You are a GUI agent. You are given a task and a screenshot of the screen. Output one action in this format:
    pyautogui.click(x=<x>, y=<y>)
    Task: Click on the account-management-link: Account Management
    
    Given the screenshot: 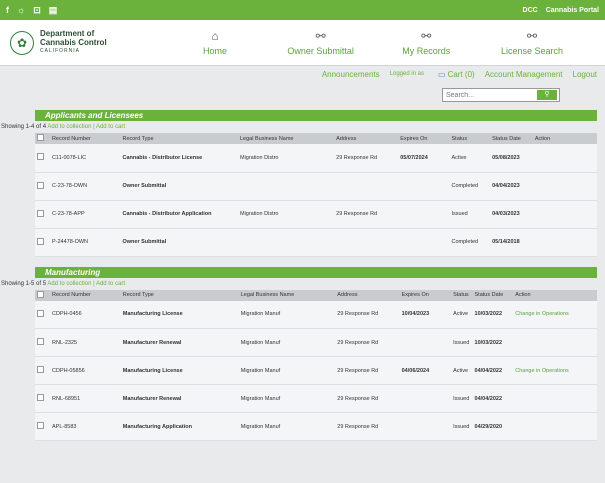 What is the action you would take?
    pyautogui.click(x=524, y=74)
    